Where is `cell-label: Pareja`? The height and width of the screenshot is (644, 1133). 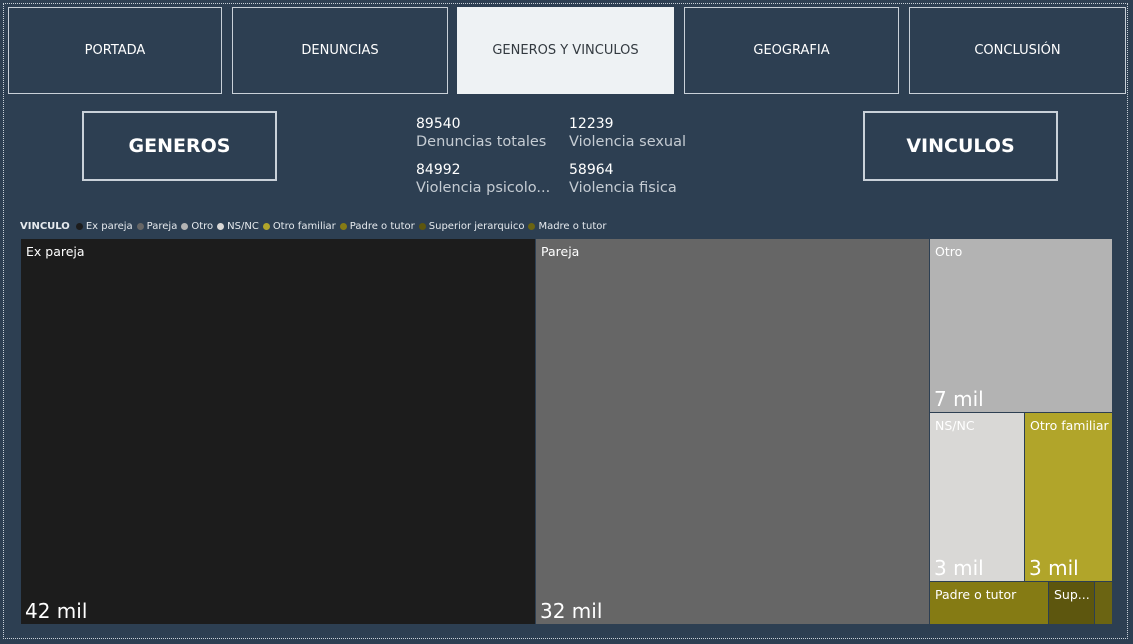
cell-label: Pareja is located at coordinates (560, 251).